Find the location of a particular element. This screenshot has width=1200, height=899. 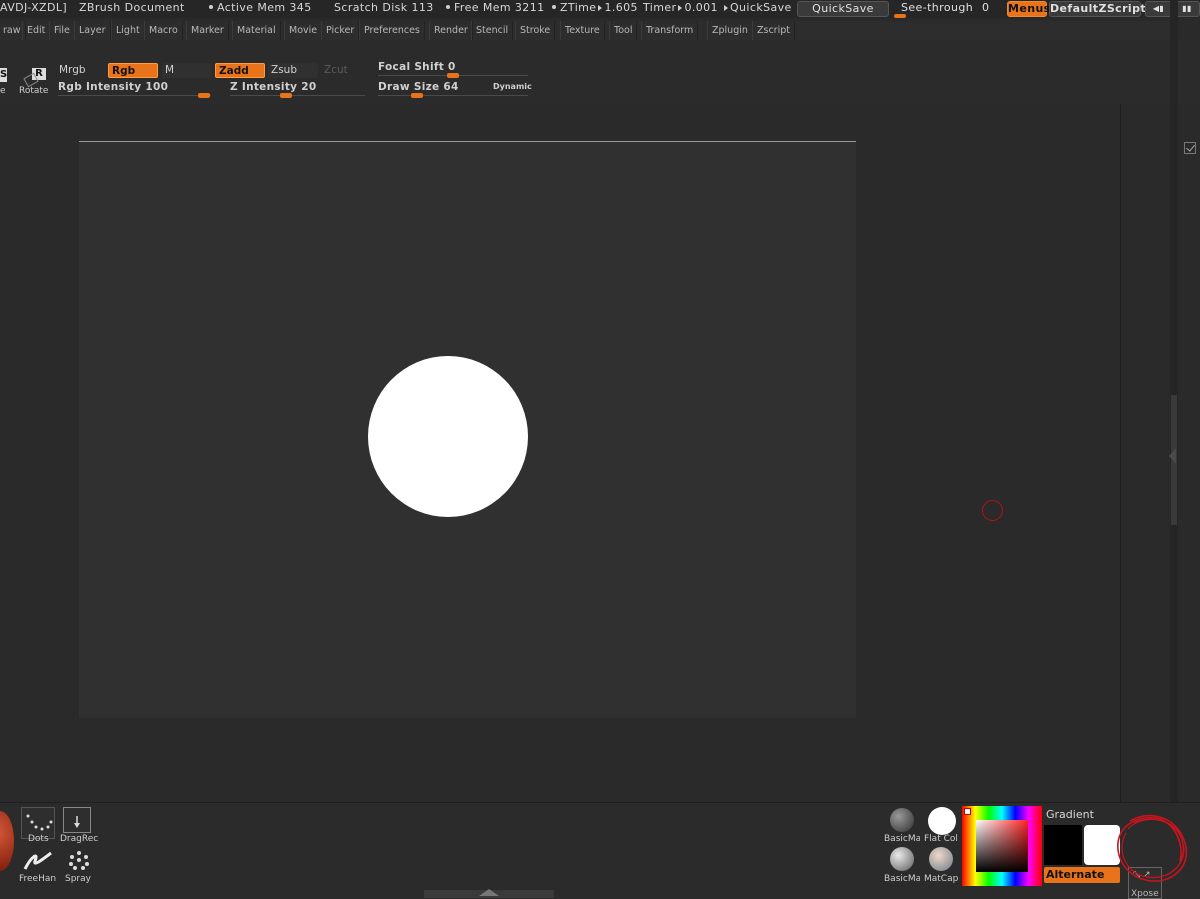

scale-label: e is located at coordinates (3, 91).